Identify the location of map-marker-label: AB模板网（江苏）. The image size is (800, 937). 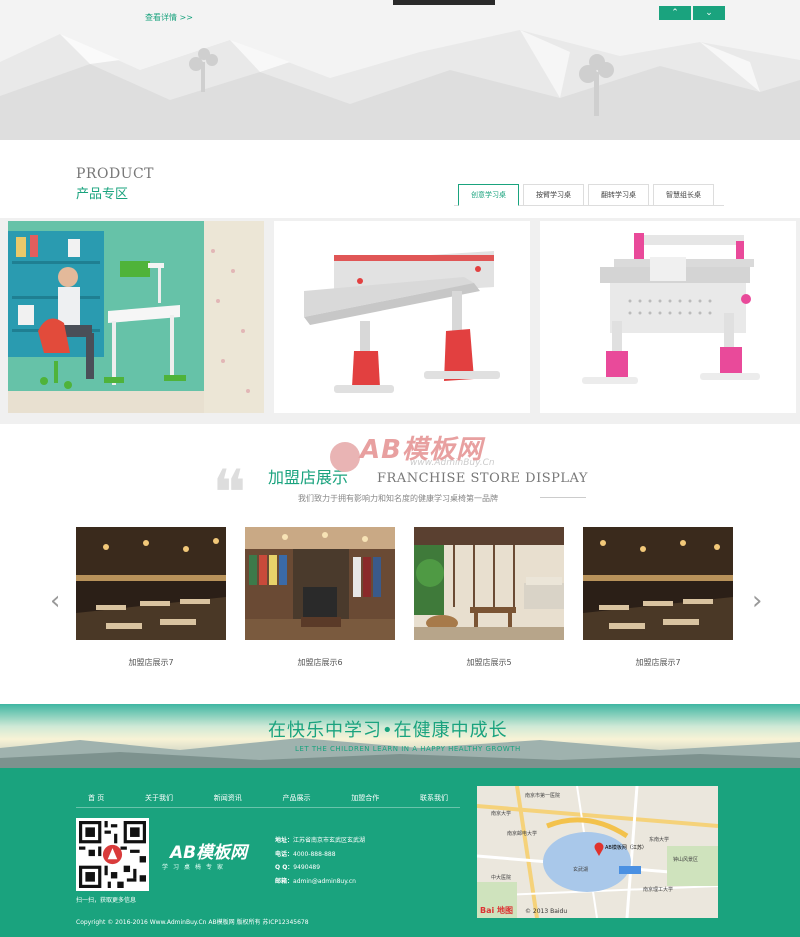
(626, 848).